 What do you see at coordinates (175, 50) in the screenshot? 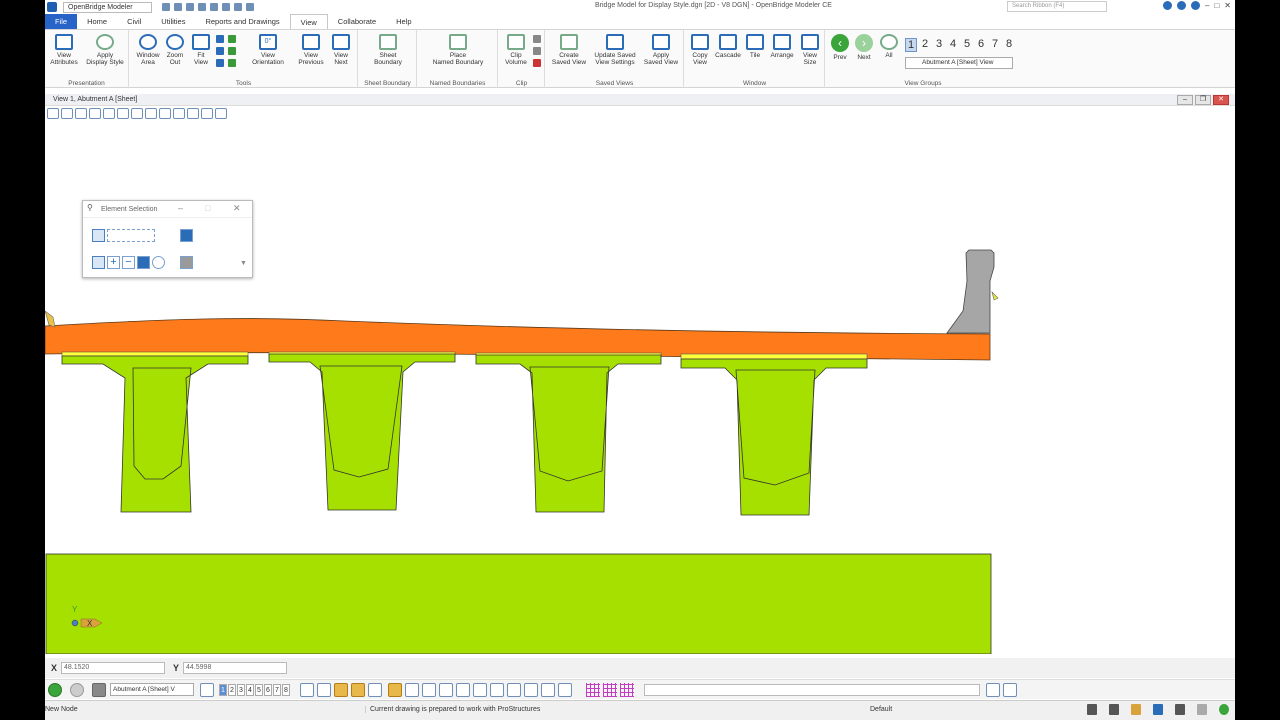
I see `zoom-out-button: Zoom Out` at bounding box center [175, 50].